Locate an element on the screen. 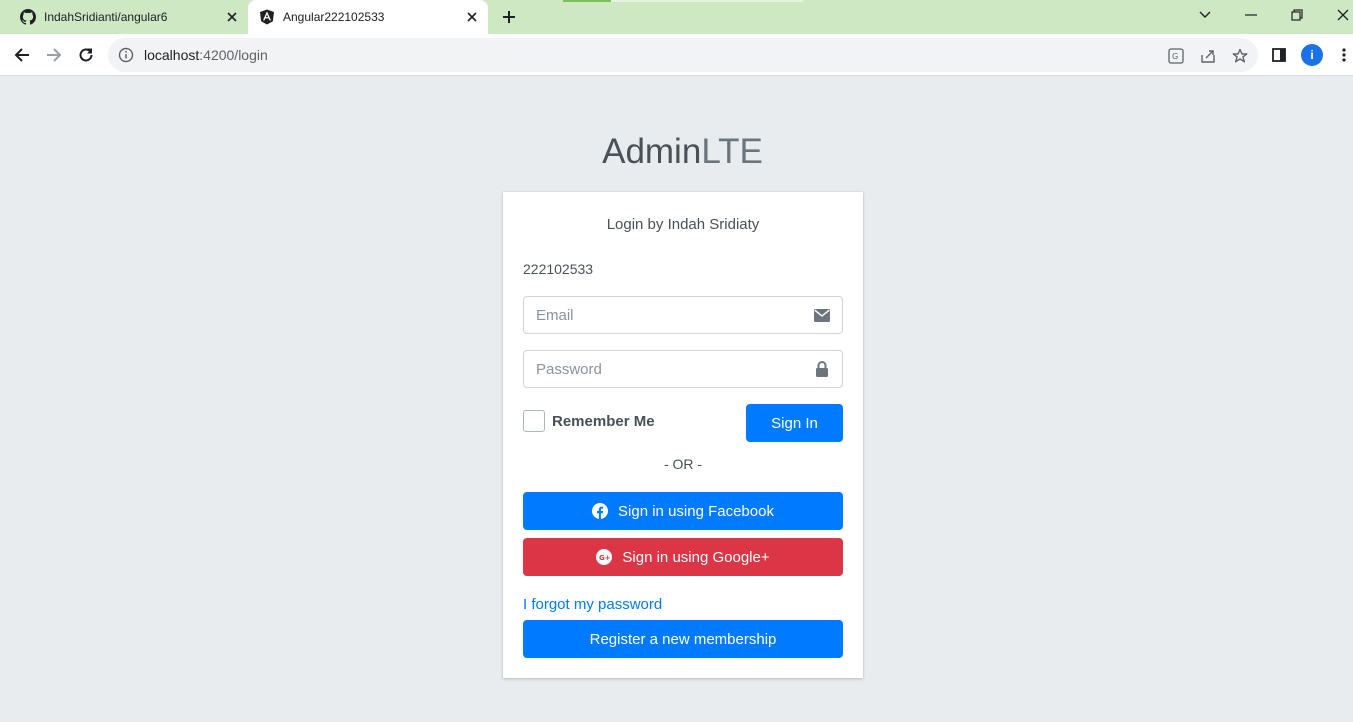  share-icon is located at coordinates (1208, 56).